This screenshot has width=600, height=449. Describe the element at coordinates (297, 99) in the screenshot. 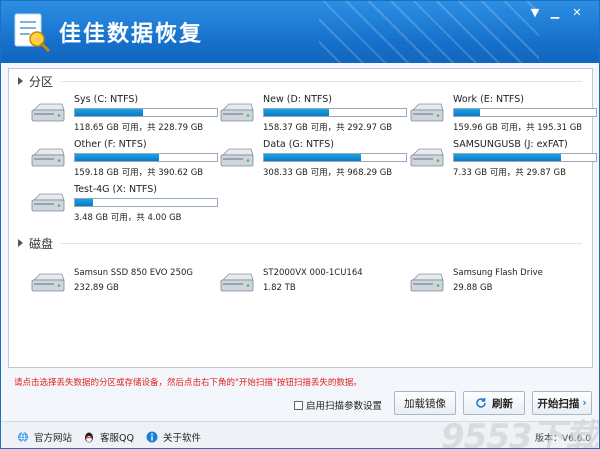

I see `partition-name: New (D: NTFS)` at that location.